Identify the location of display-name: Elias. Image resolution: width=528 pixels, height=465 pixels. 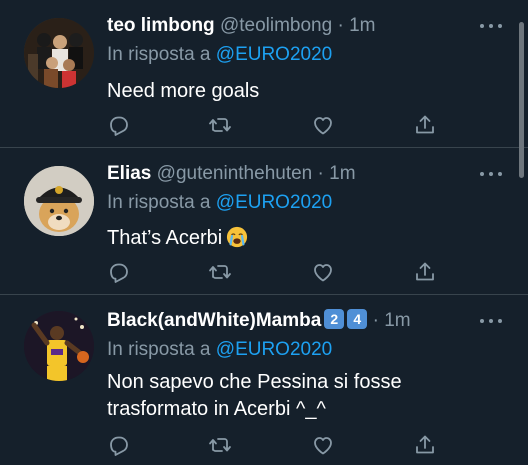
(129, 173).